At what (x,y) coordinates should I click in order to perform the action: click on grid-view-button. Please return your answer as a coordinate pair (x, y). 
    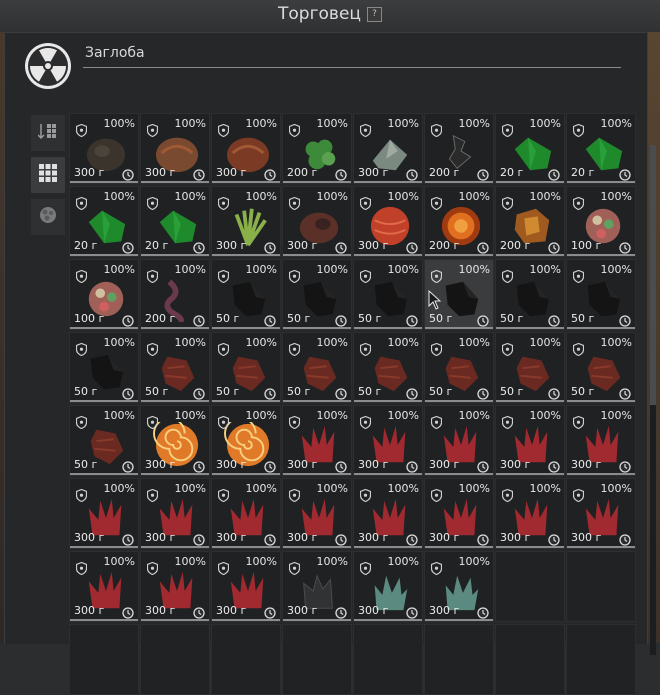
    Looking at the image, I should click on (48, 175).